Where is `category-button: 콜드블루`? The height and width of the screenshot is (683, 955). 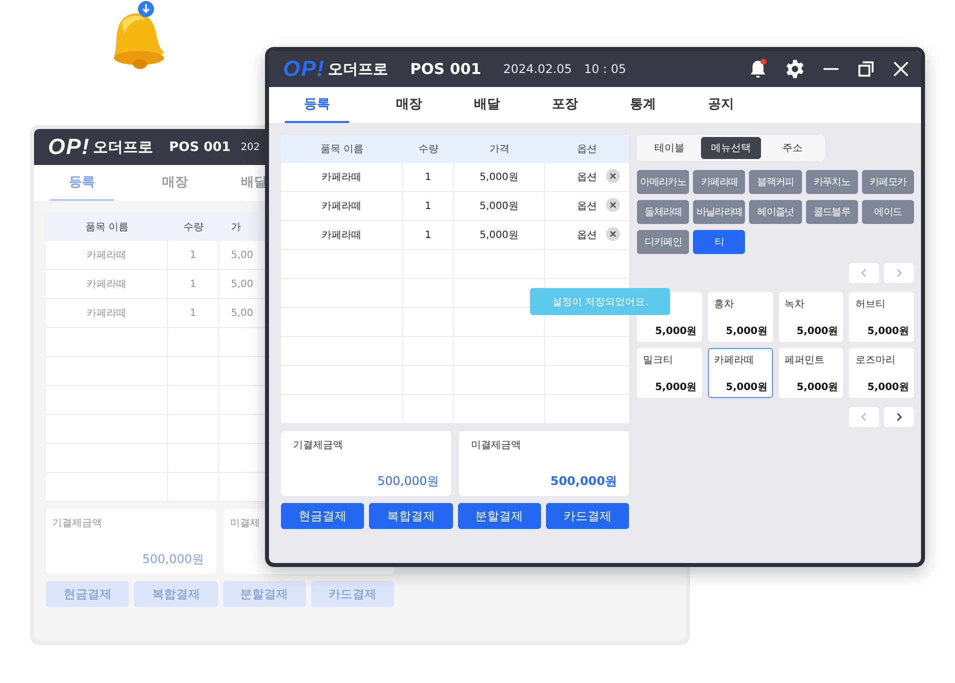 category-button: 콜드블루 is located at coordinates (832, 212).